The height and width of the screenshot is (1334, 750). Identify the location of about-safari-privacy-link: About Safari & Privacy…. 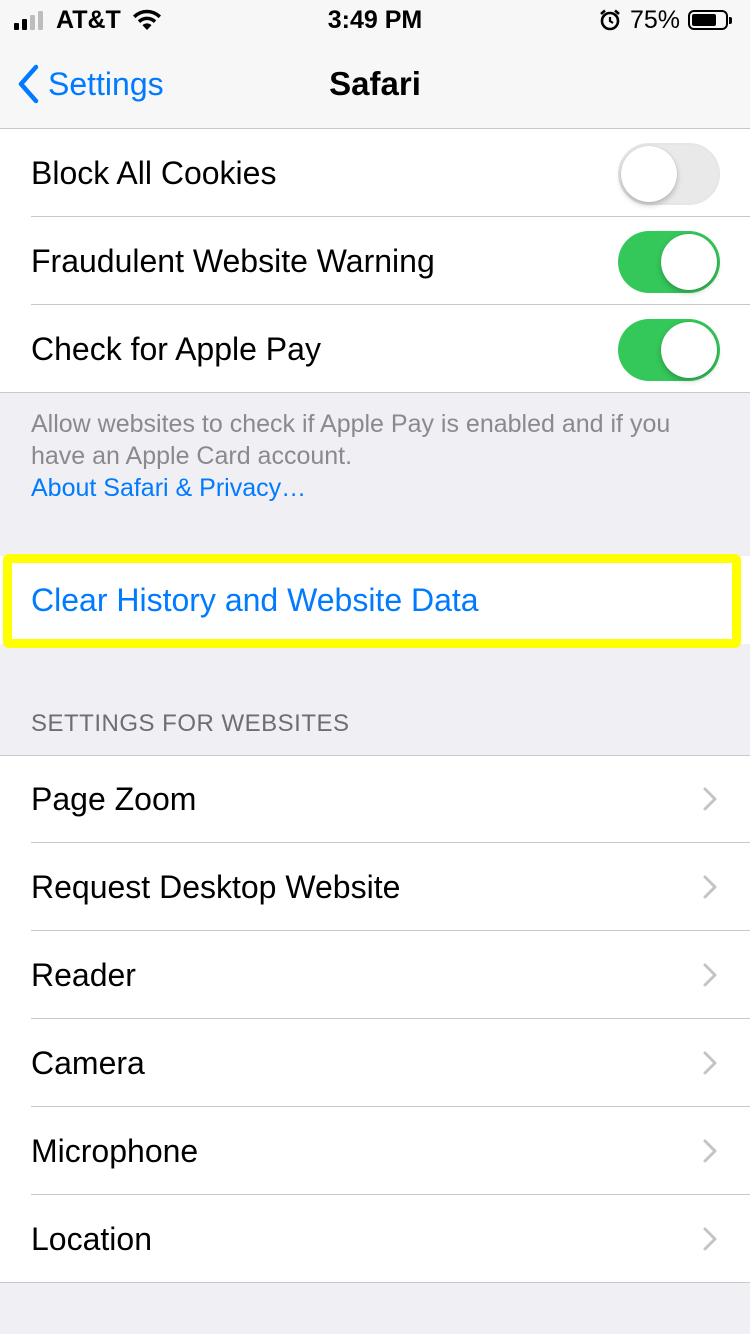
(168, 488).